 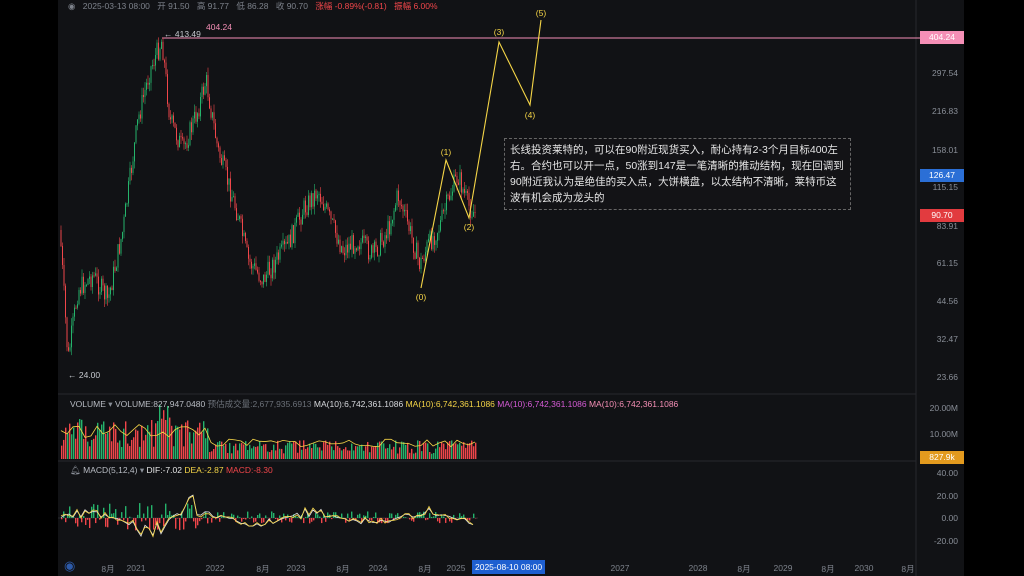 I want to click on eye-icon: ◉, so click(x=71, y=6).